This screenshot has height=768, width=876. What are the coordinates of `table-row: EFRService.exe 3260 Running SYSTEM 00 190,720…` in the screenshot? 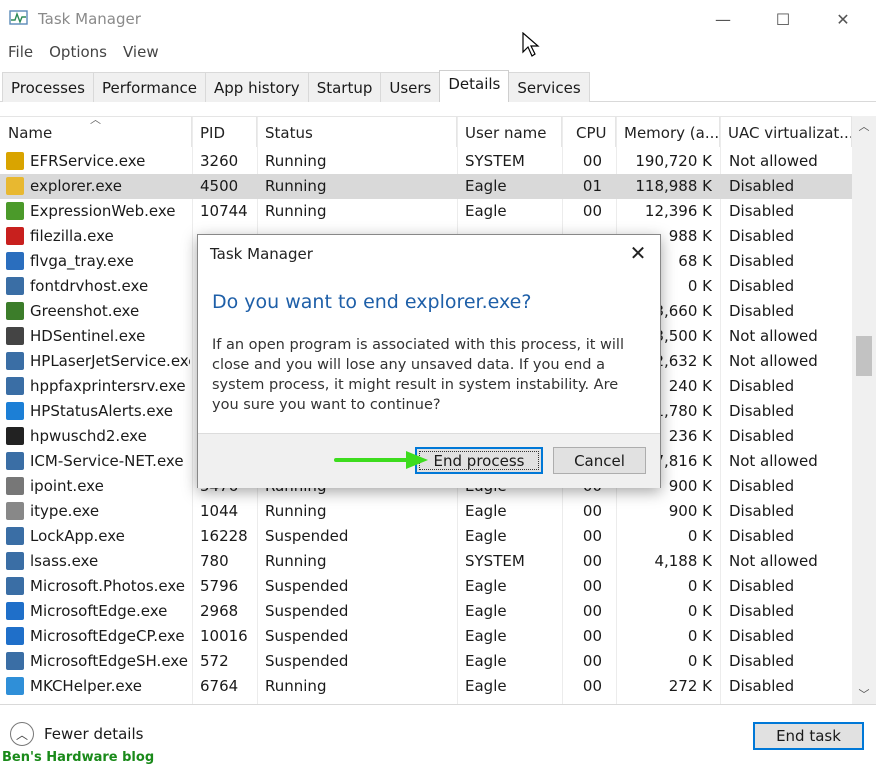 It's located at (426, 161).